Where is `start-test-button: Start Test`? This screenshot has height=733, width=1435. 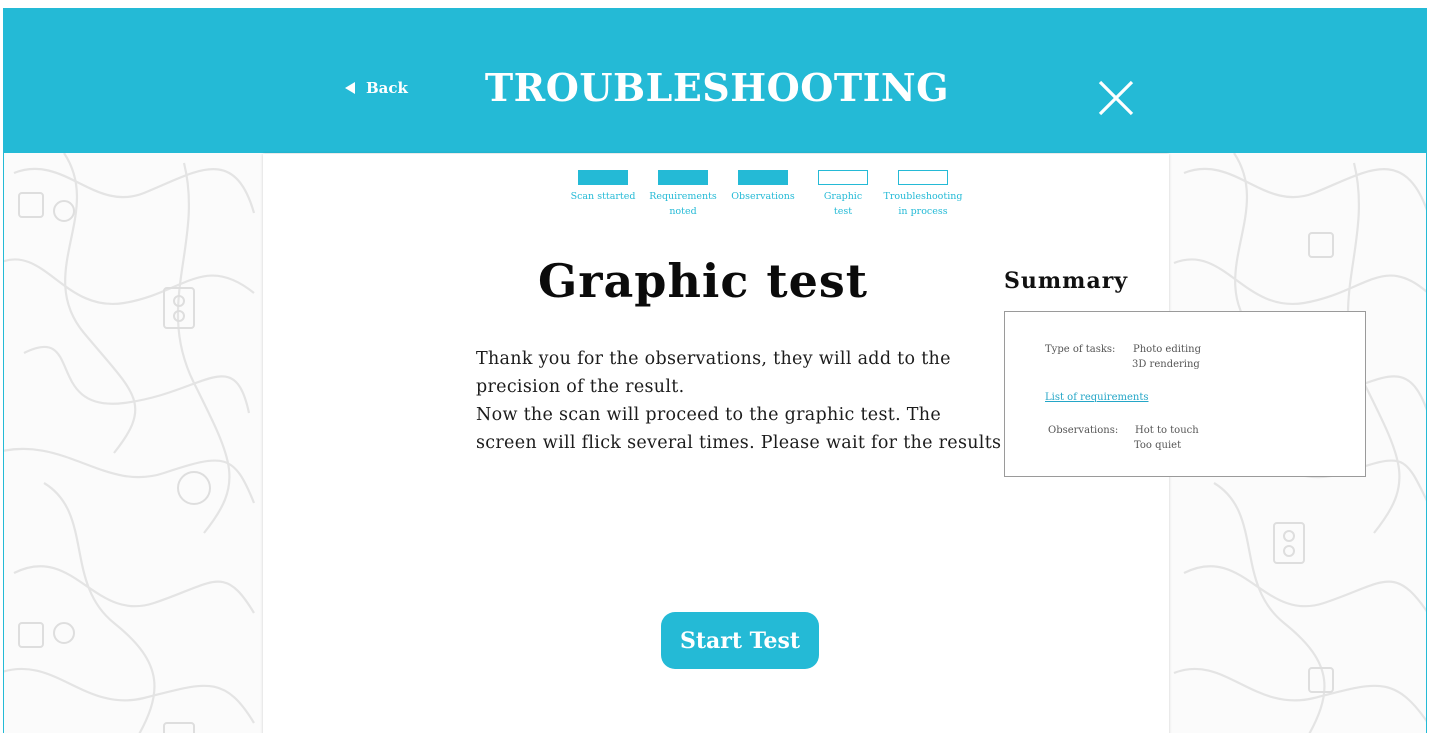 start-test-button: Start Test is located at coordinates (740, 640).